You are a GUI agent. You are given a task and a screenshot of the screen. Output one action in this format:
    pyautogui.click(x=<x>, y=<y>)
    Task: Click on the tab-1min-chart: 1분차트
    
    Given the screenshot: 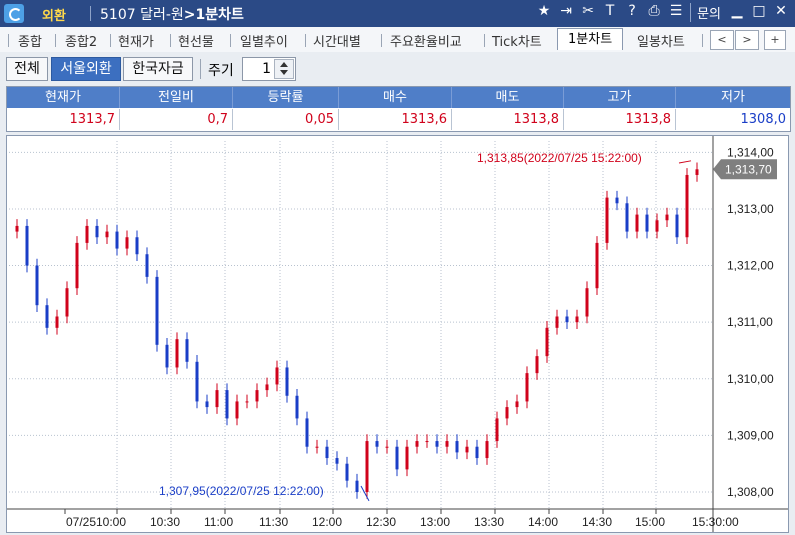 What is the action you would take?
    pyautogui.click(x=590, y=39)
    